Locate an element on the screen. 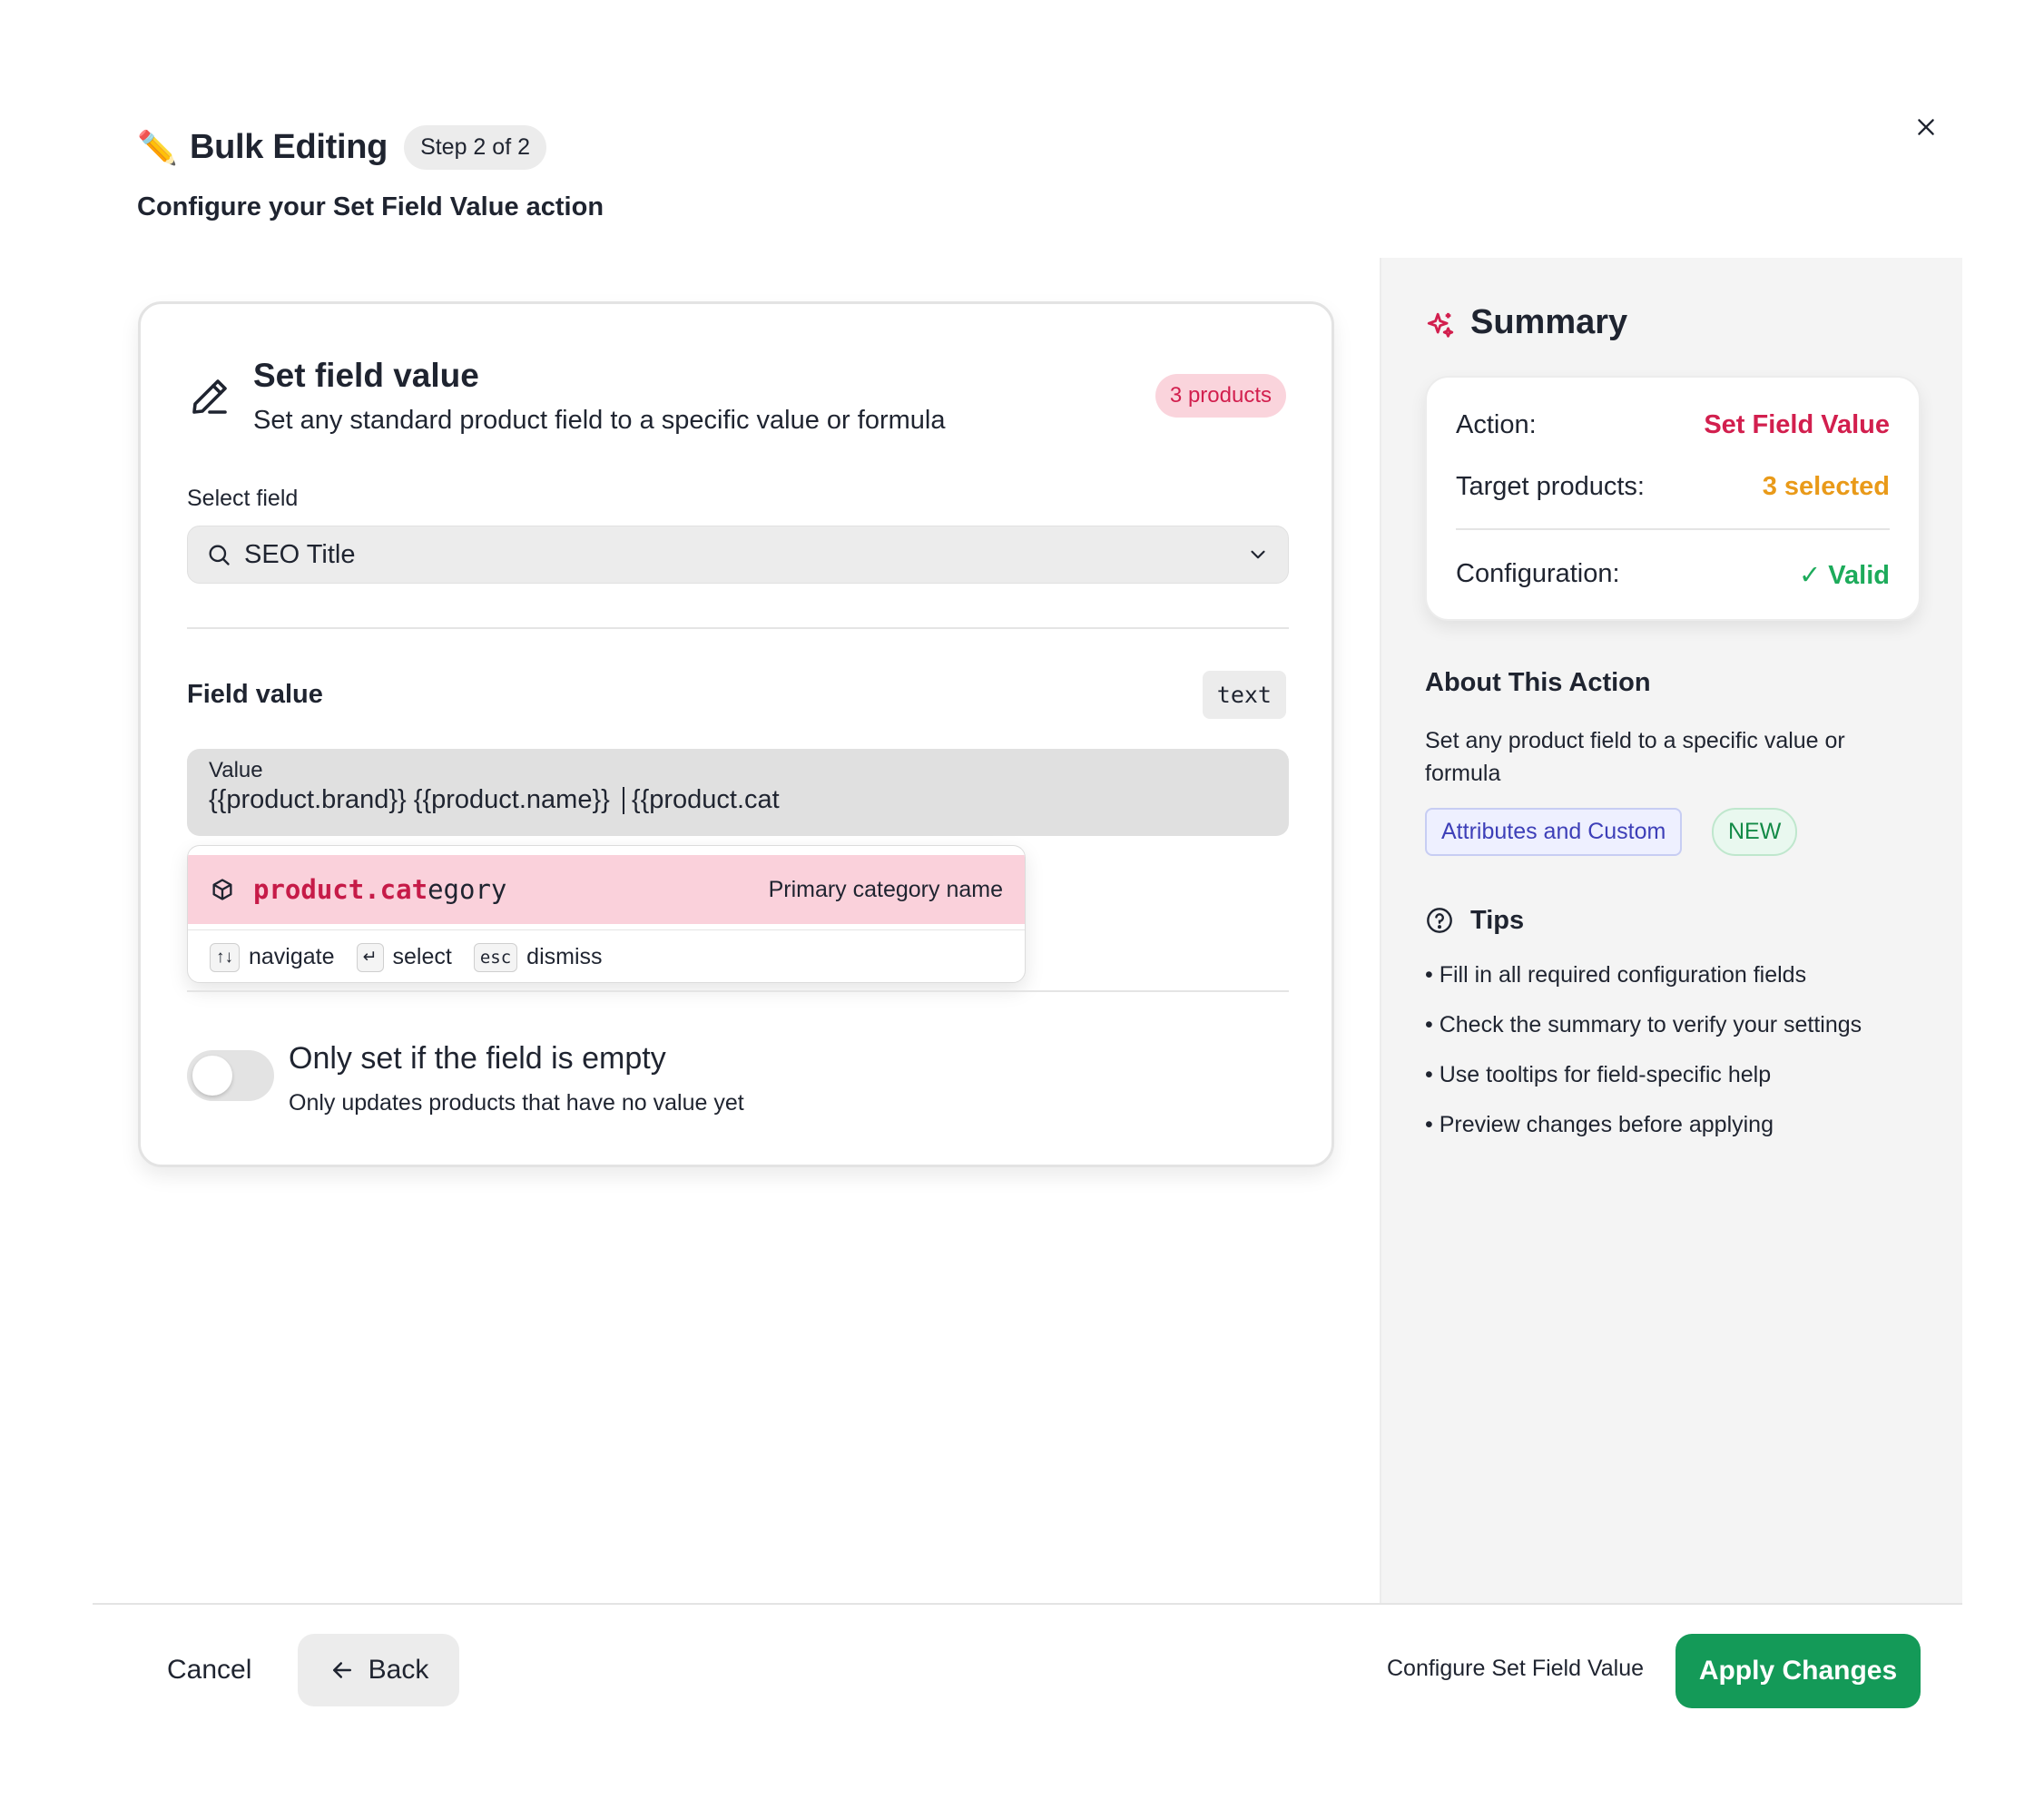 The height and width of the screenshot is (1819, 2044). configure-status-text: Configure Set Field Value is located at coordinates (1516, 1668).